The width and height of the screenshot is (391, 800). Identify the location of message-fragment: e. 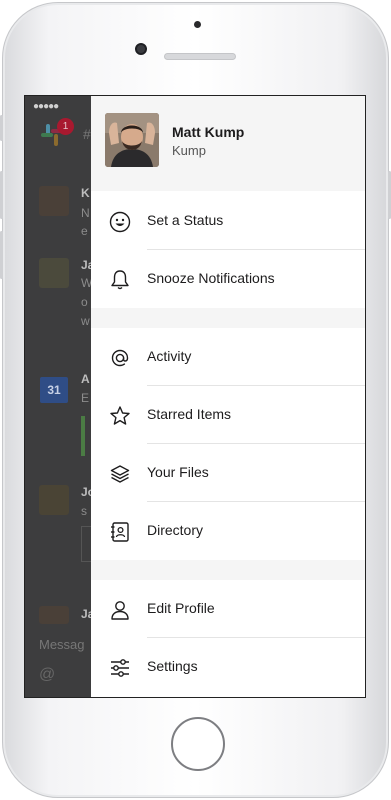
(84, 231).